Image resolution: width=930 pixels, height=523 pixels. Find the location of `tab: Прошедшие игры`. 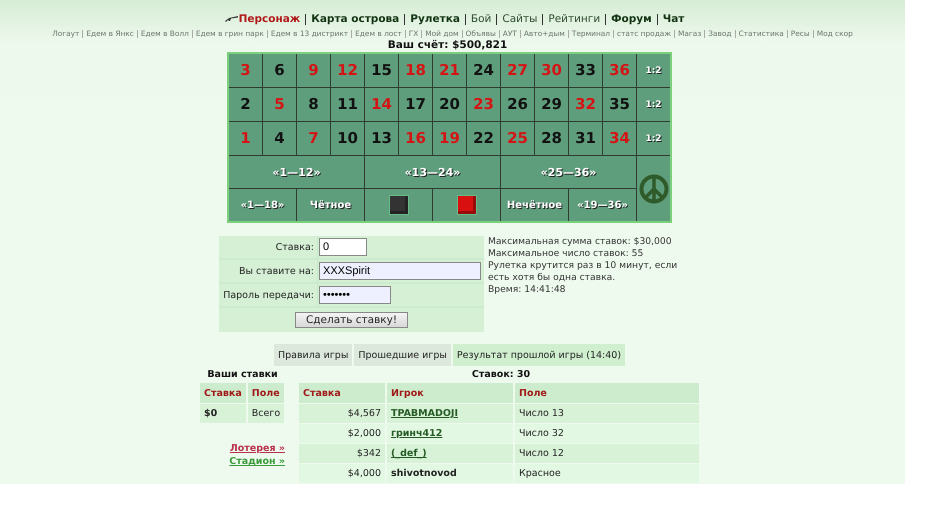

tab: Прошедшие игры is located at coordinates (402, 355).